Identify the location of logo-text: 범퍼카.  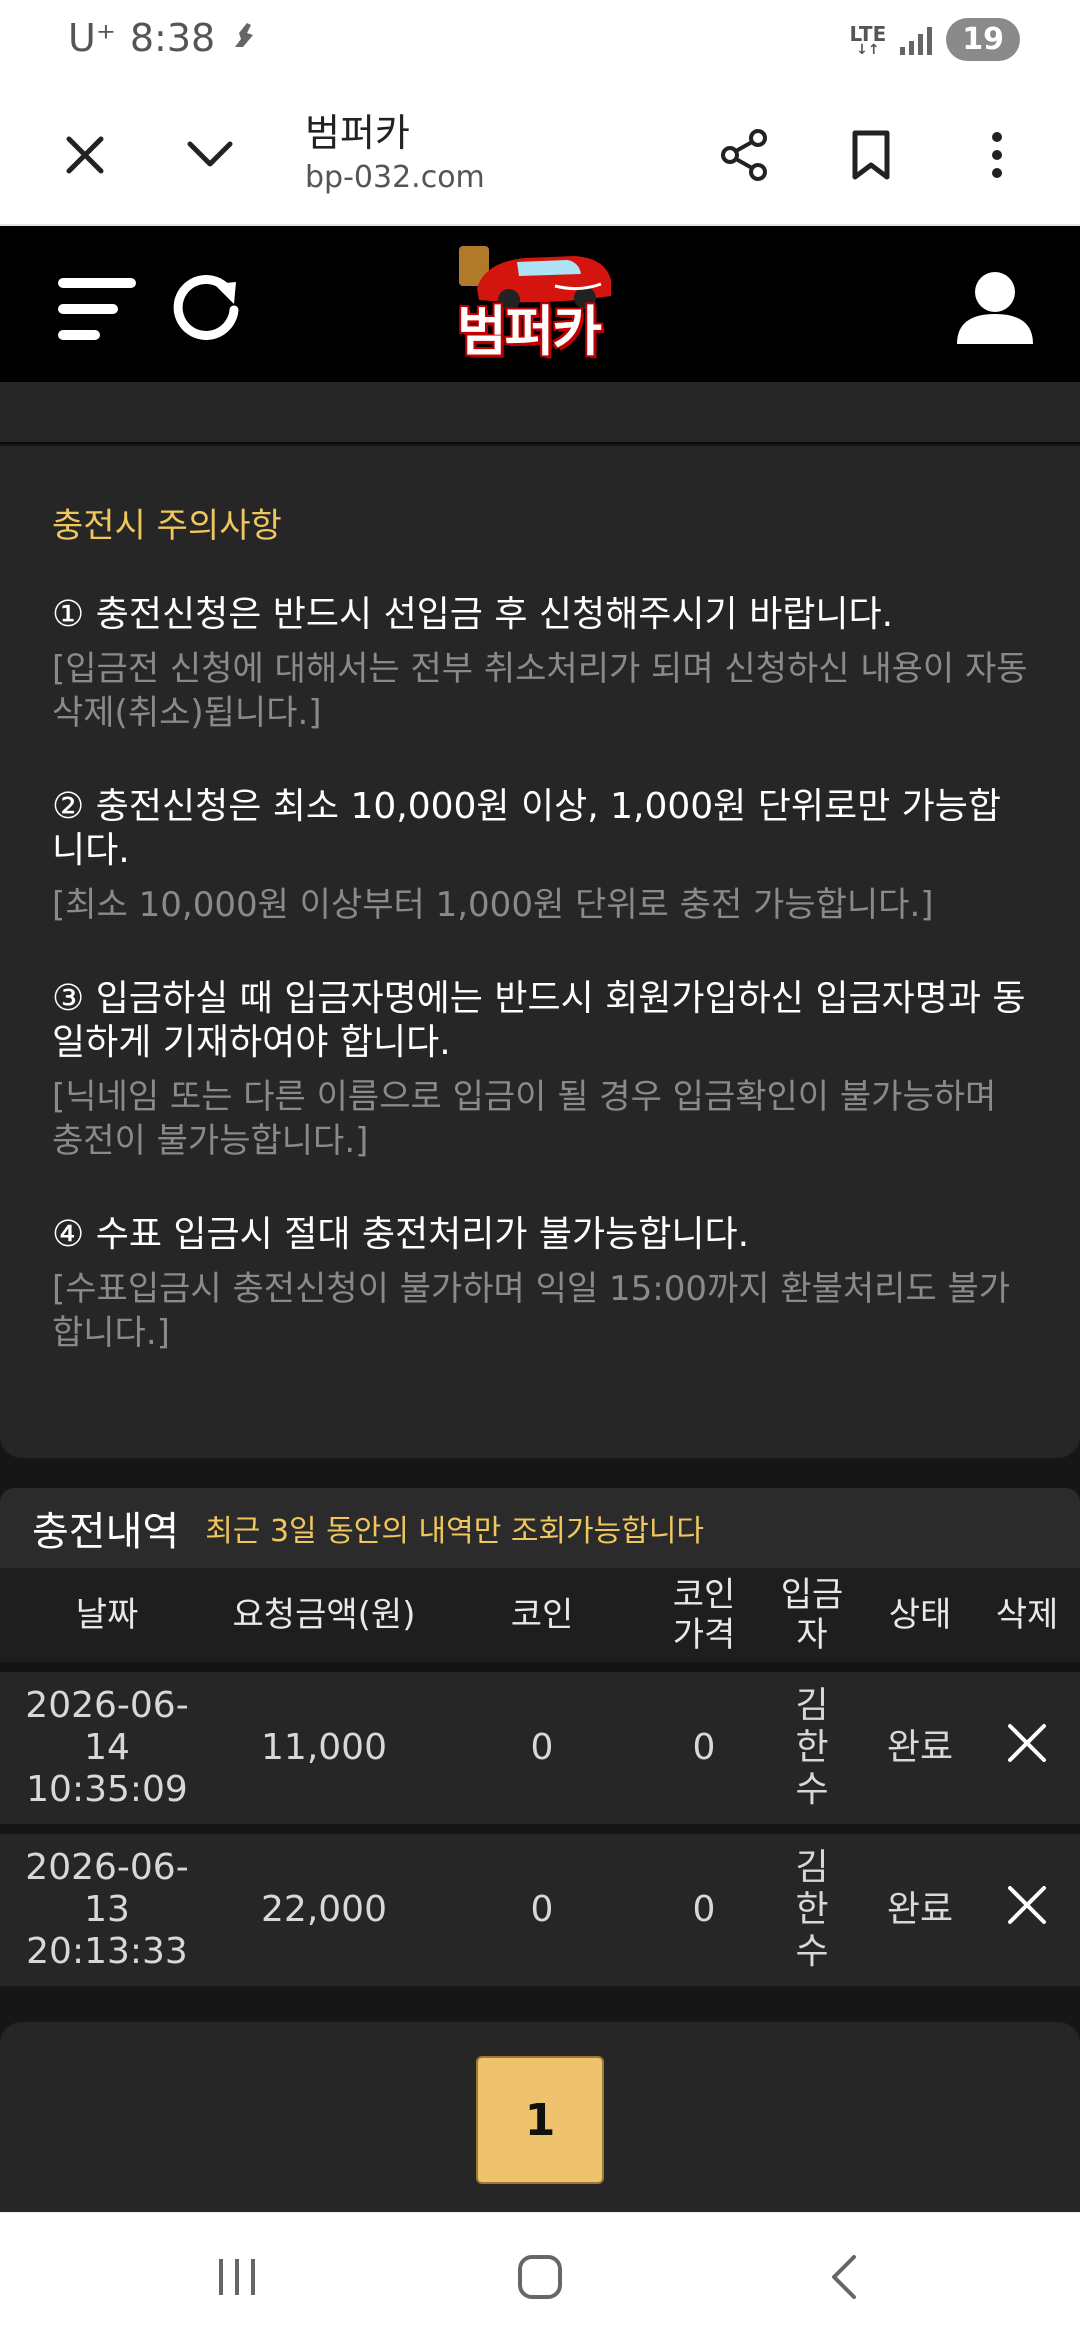
(529, 331).